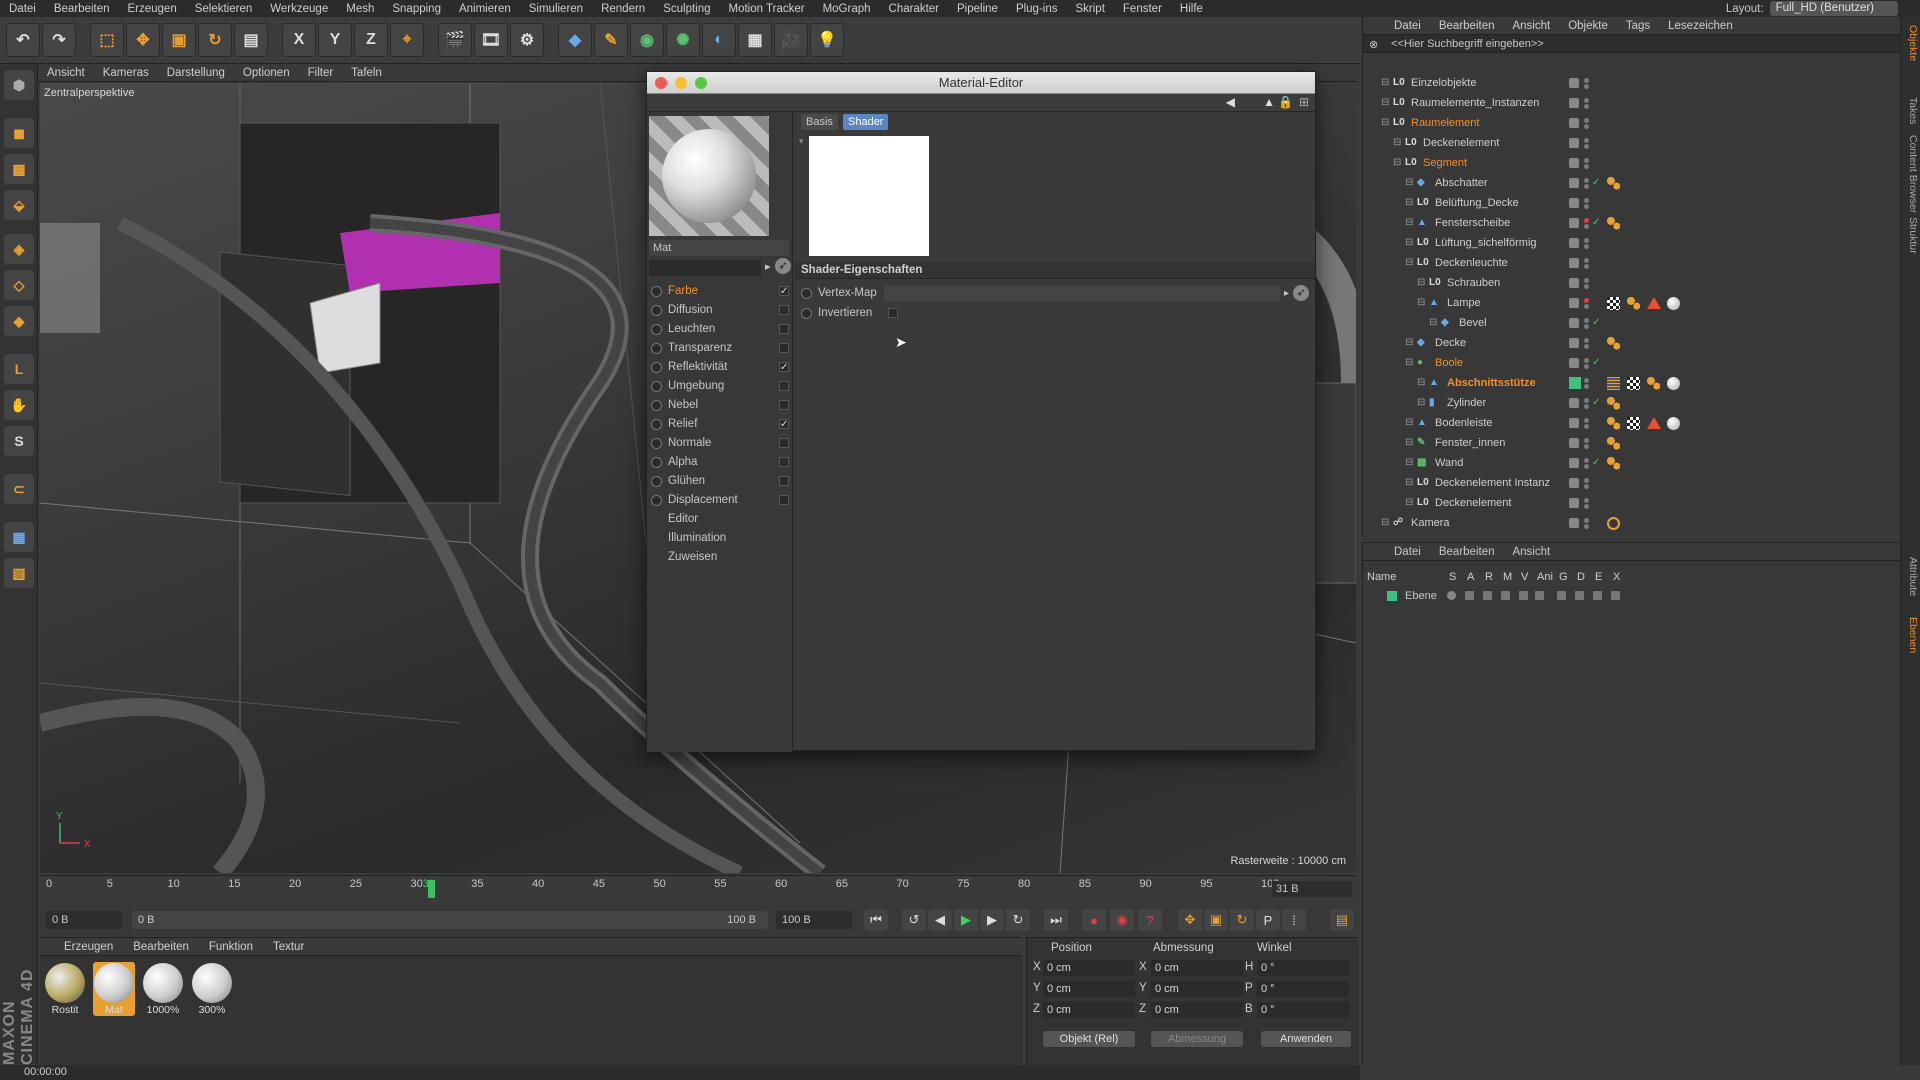 Image resolution: width=1920 pixels, height=1080 pixels. I want to click on next-key-button: ↻, so click(1018, 920).